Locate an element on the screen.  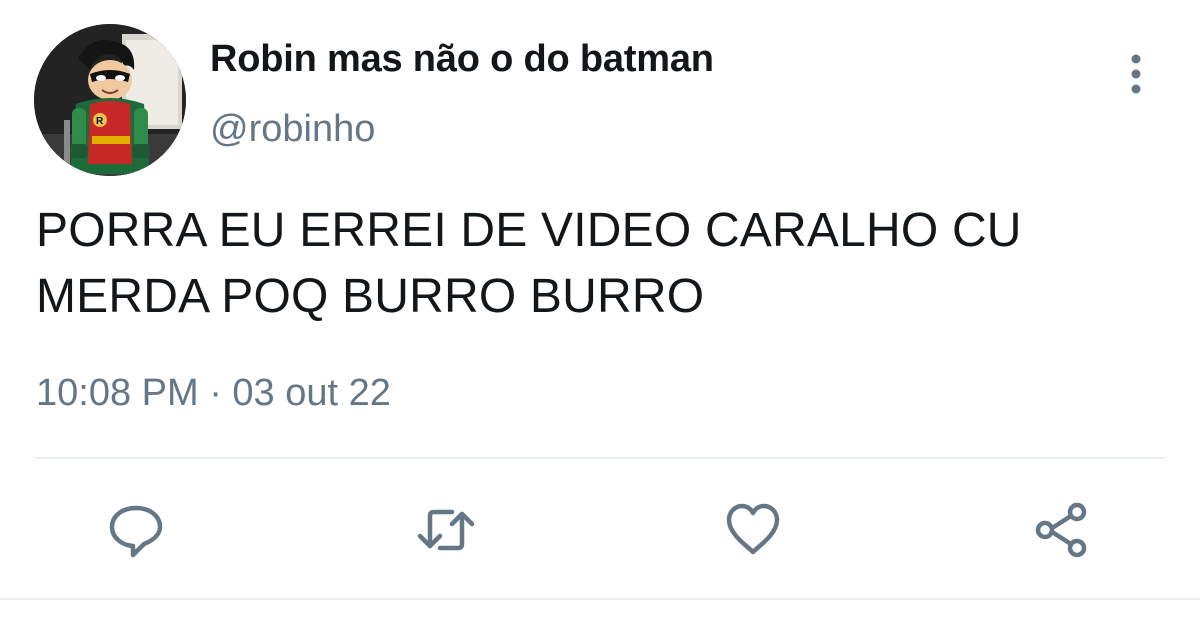
avatar: R is located at coordinates (110, 100).